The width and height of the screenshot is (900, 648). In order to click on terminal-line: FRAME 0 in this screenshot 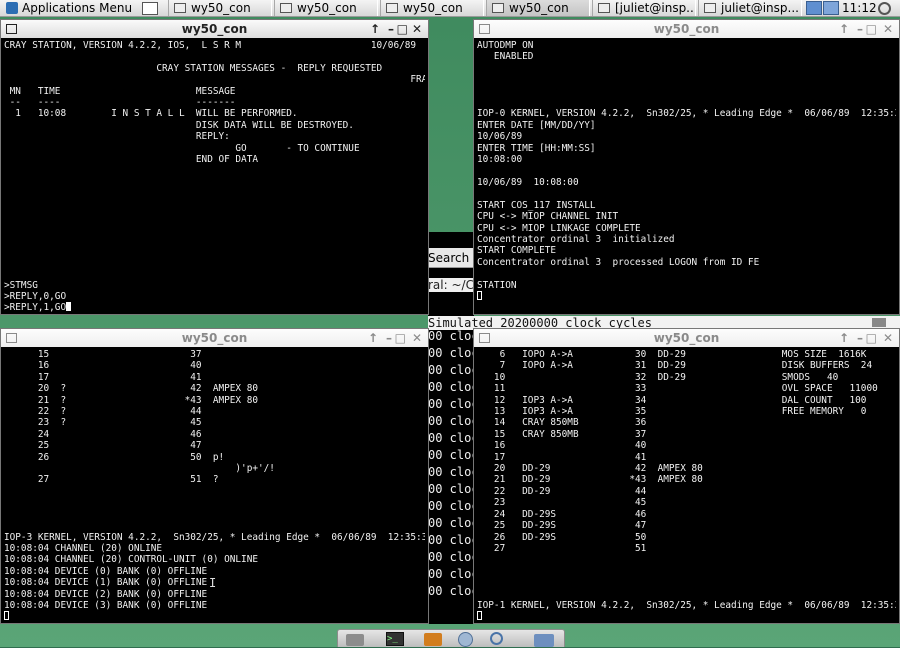, I will do `click(214, 80)`.